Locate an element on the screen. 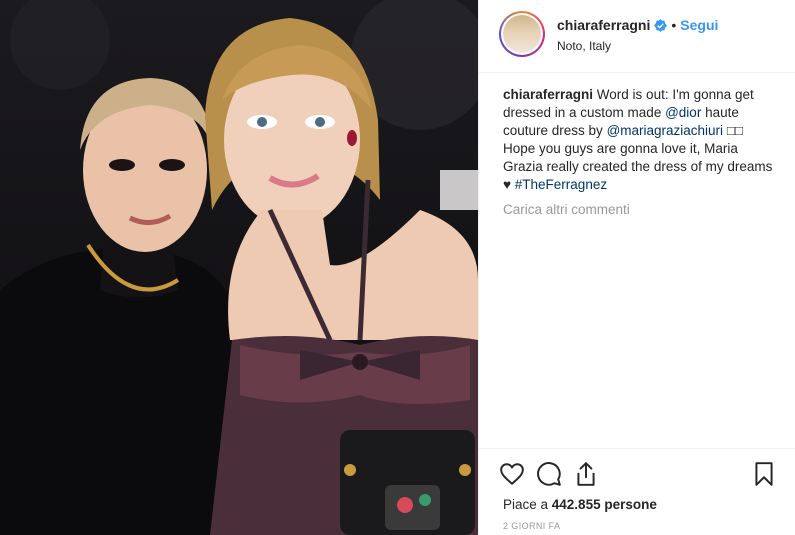 Image resolution: width=795 pixels, height=535 pixels. username-link: chiaraferragni is located at coordinates (603, 25).